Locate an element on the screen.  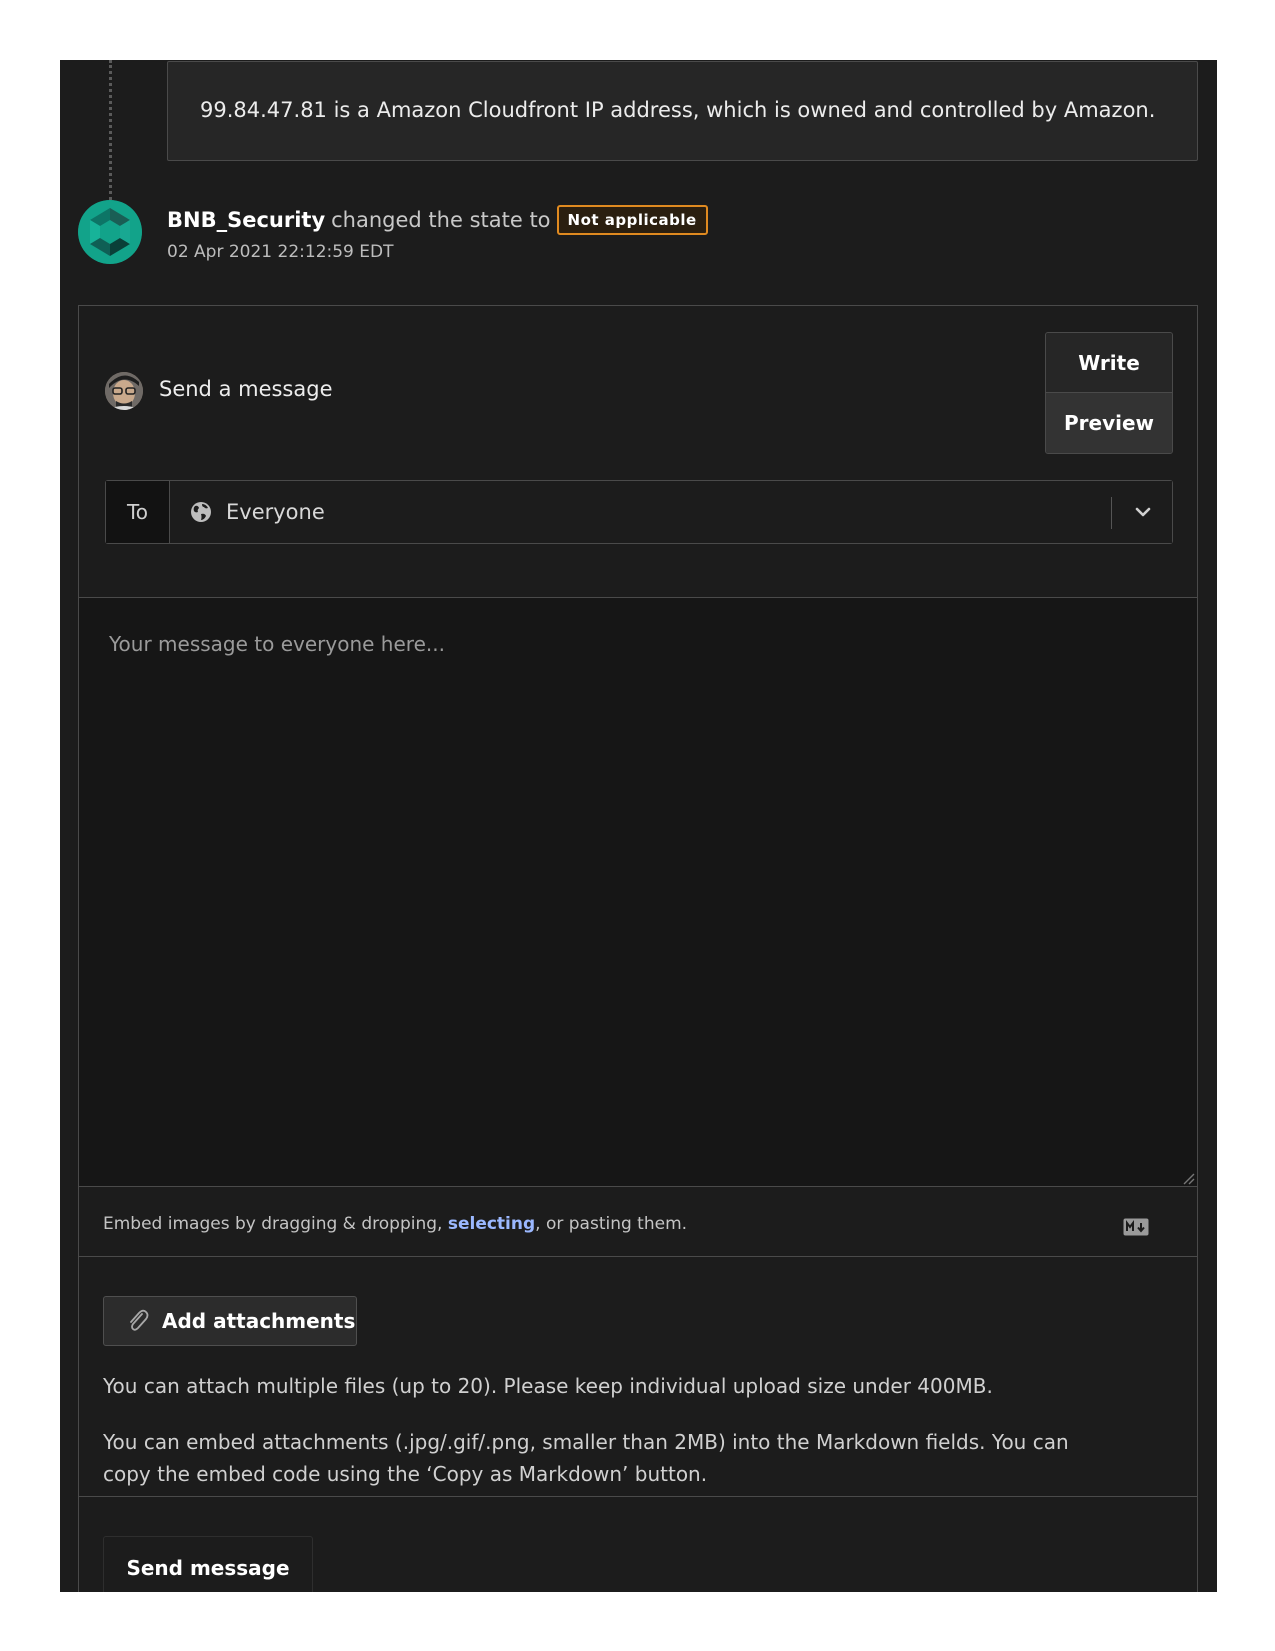
globe-icon is located at coordinates (201, 512).